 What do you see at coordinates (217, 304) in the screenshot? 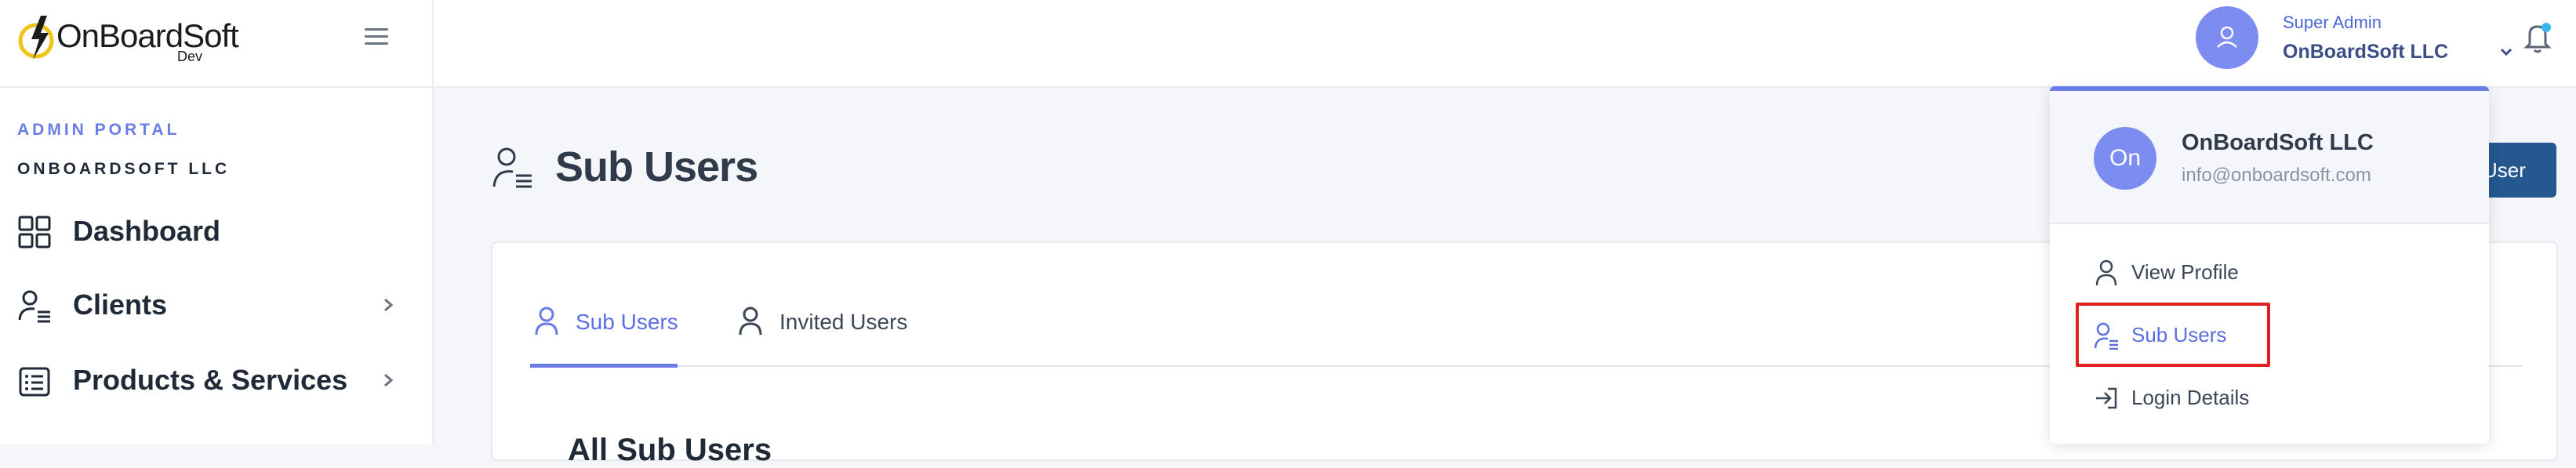
I see `sidebar-item-clients: Clients` at bounding box center [217, 304].